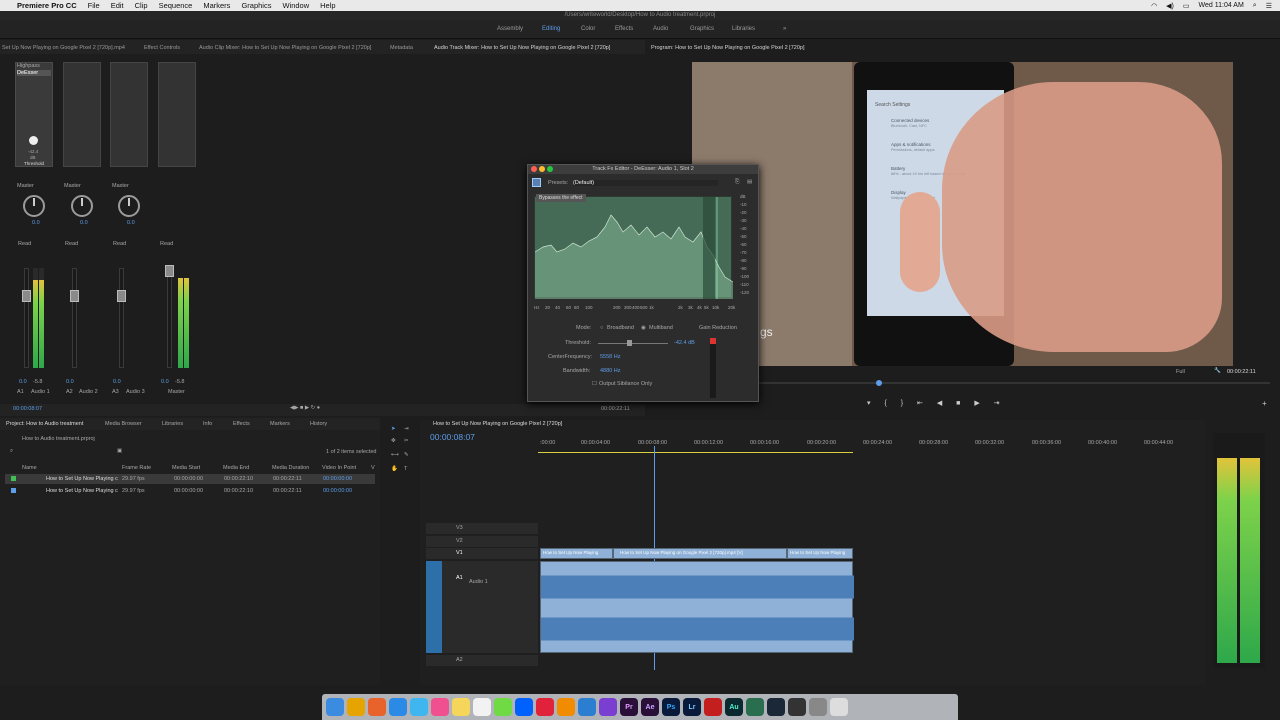 The image size is (1280, 720). Describe the element at coordinates (797, 707) in the screenshot. I see `games-icon` at that location.